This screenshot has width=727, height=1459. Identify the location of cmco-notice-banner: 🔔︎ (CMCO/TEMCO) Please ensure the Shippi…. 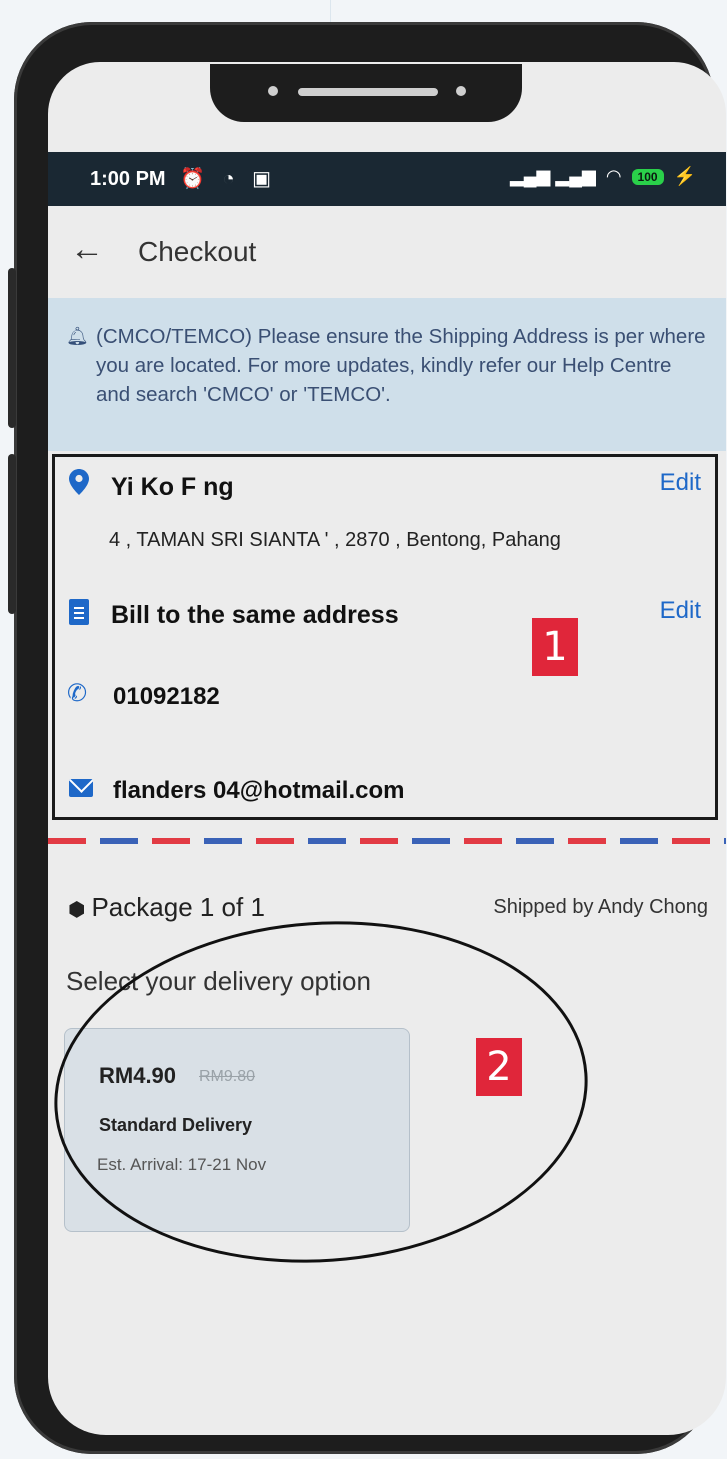
(387, 374).